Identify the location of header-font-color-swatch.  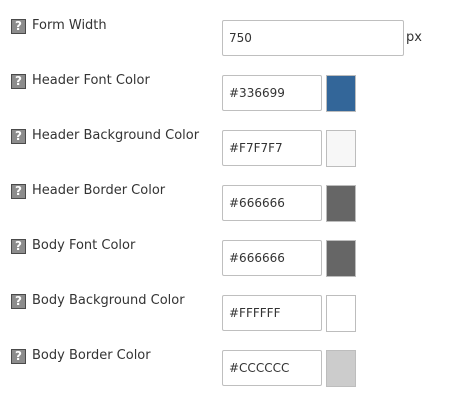
(341, 93).